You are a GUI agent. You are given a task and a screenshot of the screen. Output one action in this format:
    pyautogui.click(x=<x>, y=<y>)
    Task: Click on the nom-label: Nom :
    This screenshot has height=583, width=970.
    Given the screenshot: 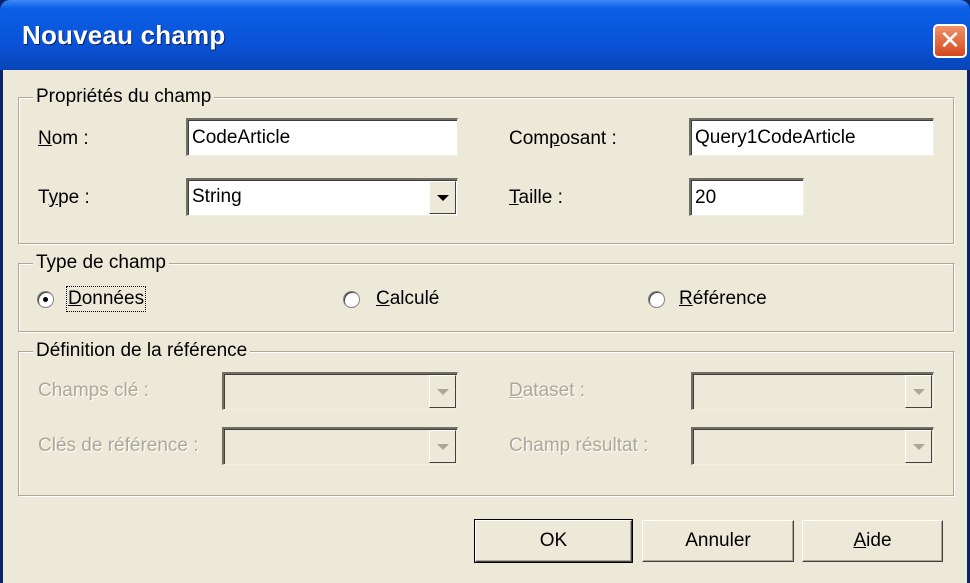 What is the action you would take?
    pyautogui.click(x=63, y=138)
    